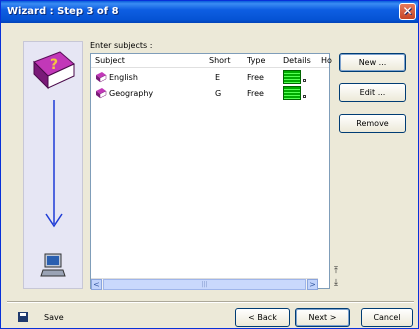 This screenshot has height=329, width=419. What do you see at coordinates (96, 284) in the screenshot?
I see `scroll-left-button: <` at bounding box center [96, 284].